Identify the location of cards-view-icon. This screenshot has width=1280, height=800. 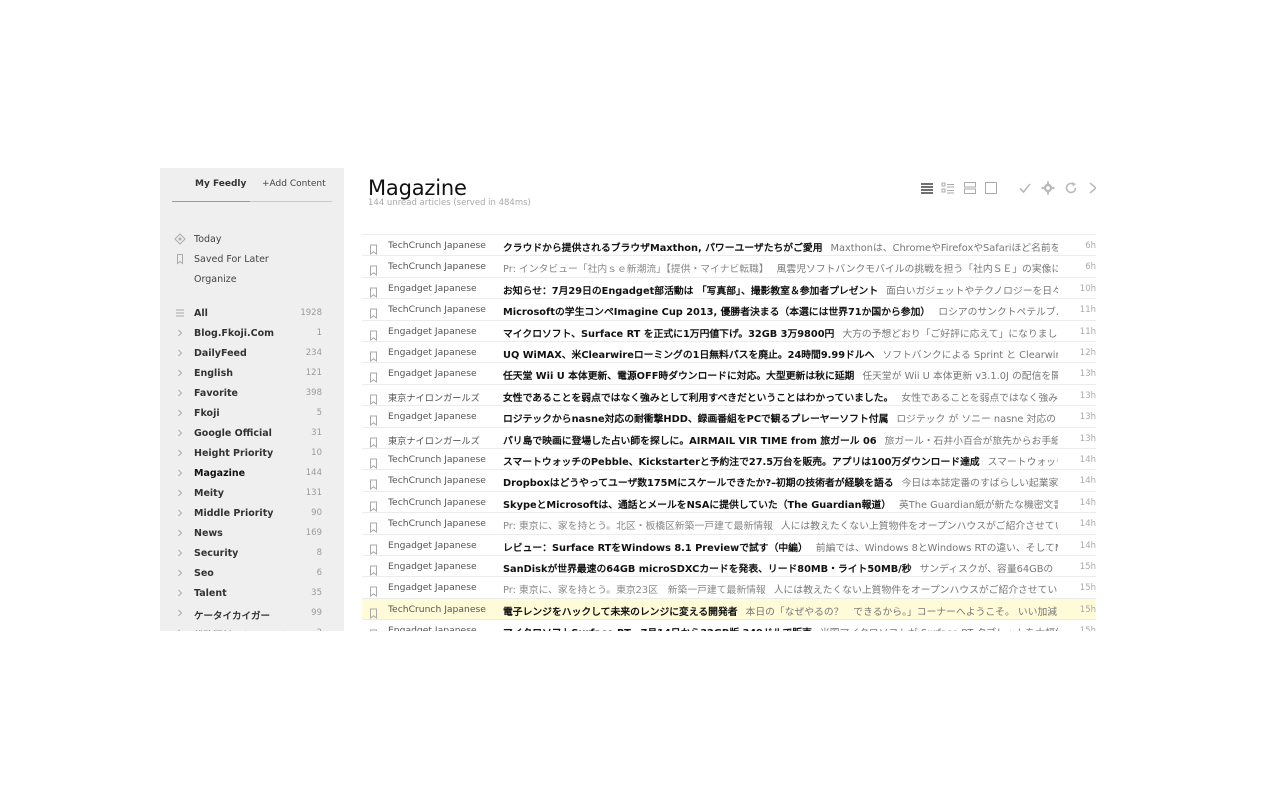
(970, 188).